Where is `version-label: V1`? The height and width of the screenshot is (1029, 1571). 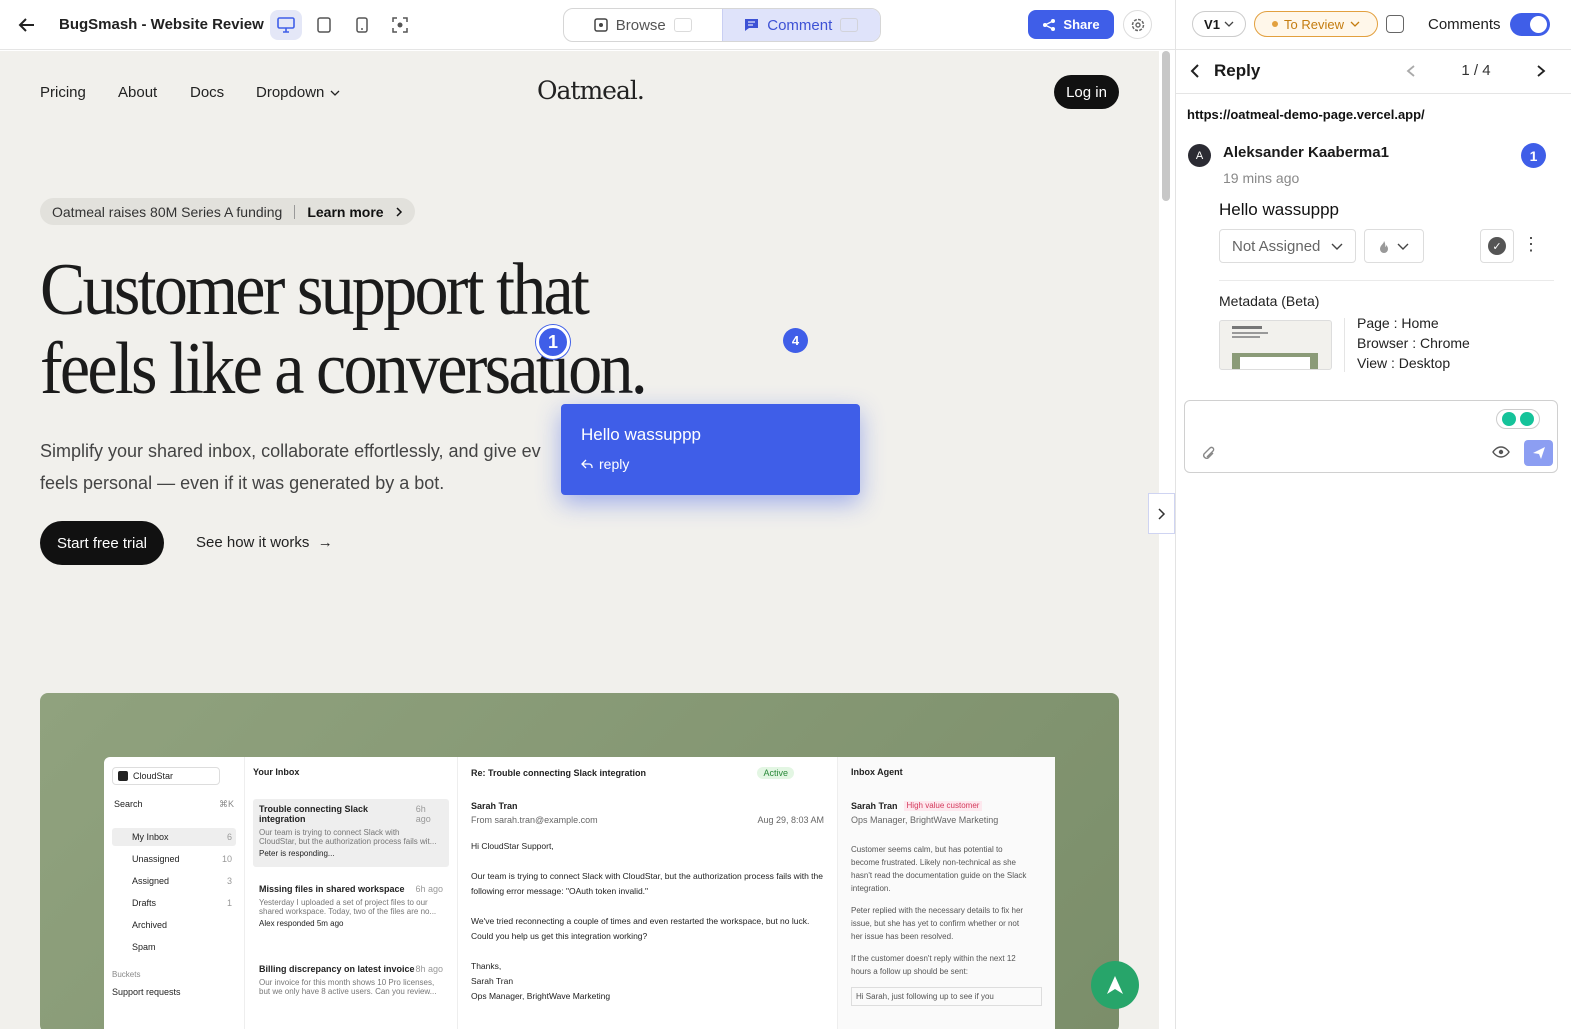
version-label: V1 is located at coordinates (1212, 24).